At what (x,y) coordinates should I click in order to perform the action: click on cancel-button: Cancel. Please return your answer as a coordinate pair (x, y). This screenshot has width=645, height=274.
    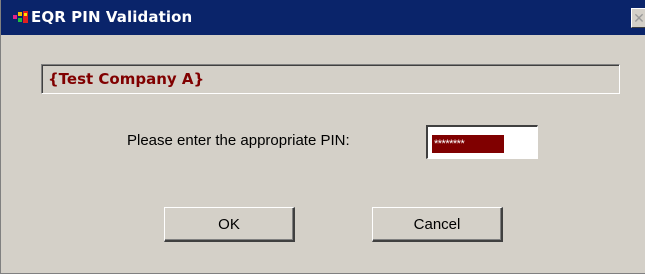
    Looking at the image, I should click on (437, 224).